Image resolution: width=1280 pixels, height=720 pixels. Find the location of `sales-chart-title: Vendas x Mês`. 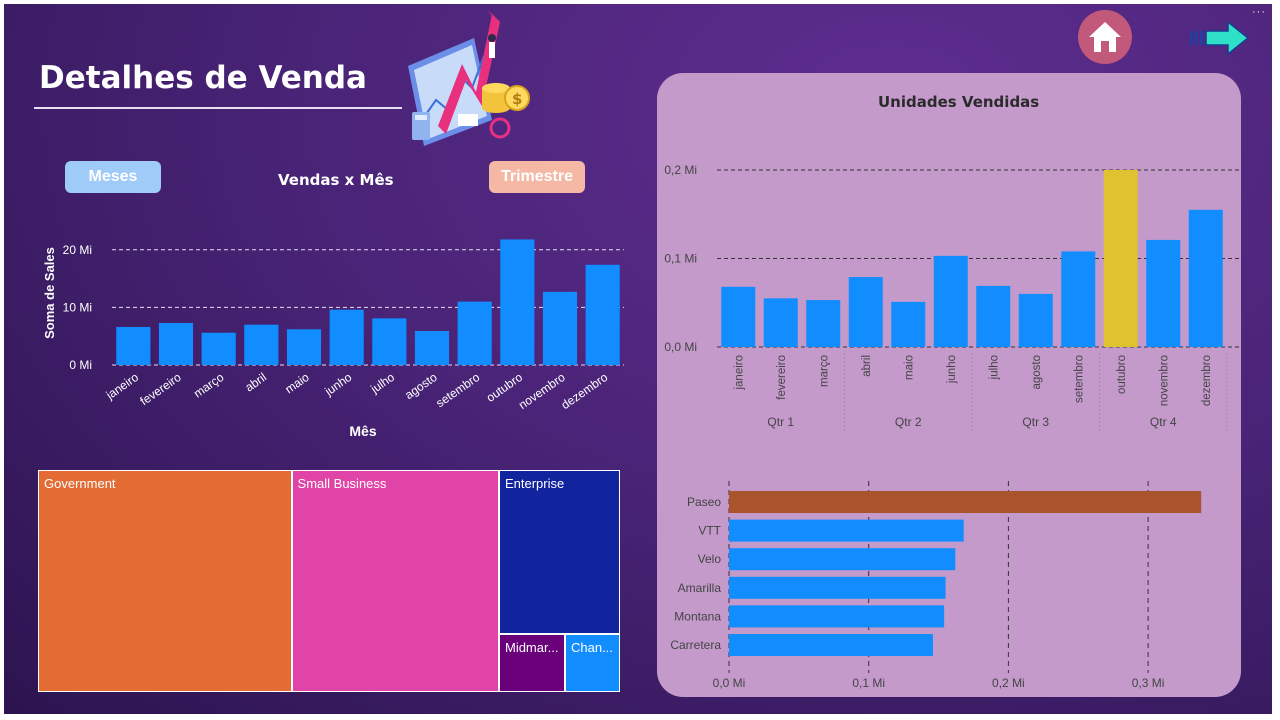

sales-chart-title: Vendas x Mês is located at coordinates (336, 180).